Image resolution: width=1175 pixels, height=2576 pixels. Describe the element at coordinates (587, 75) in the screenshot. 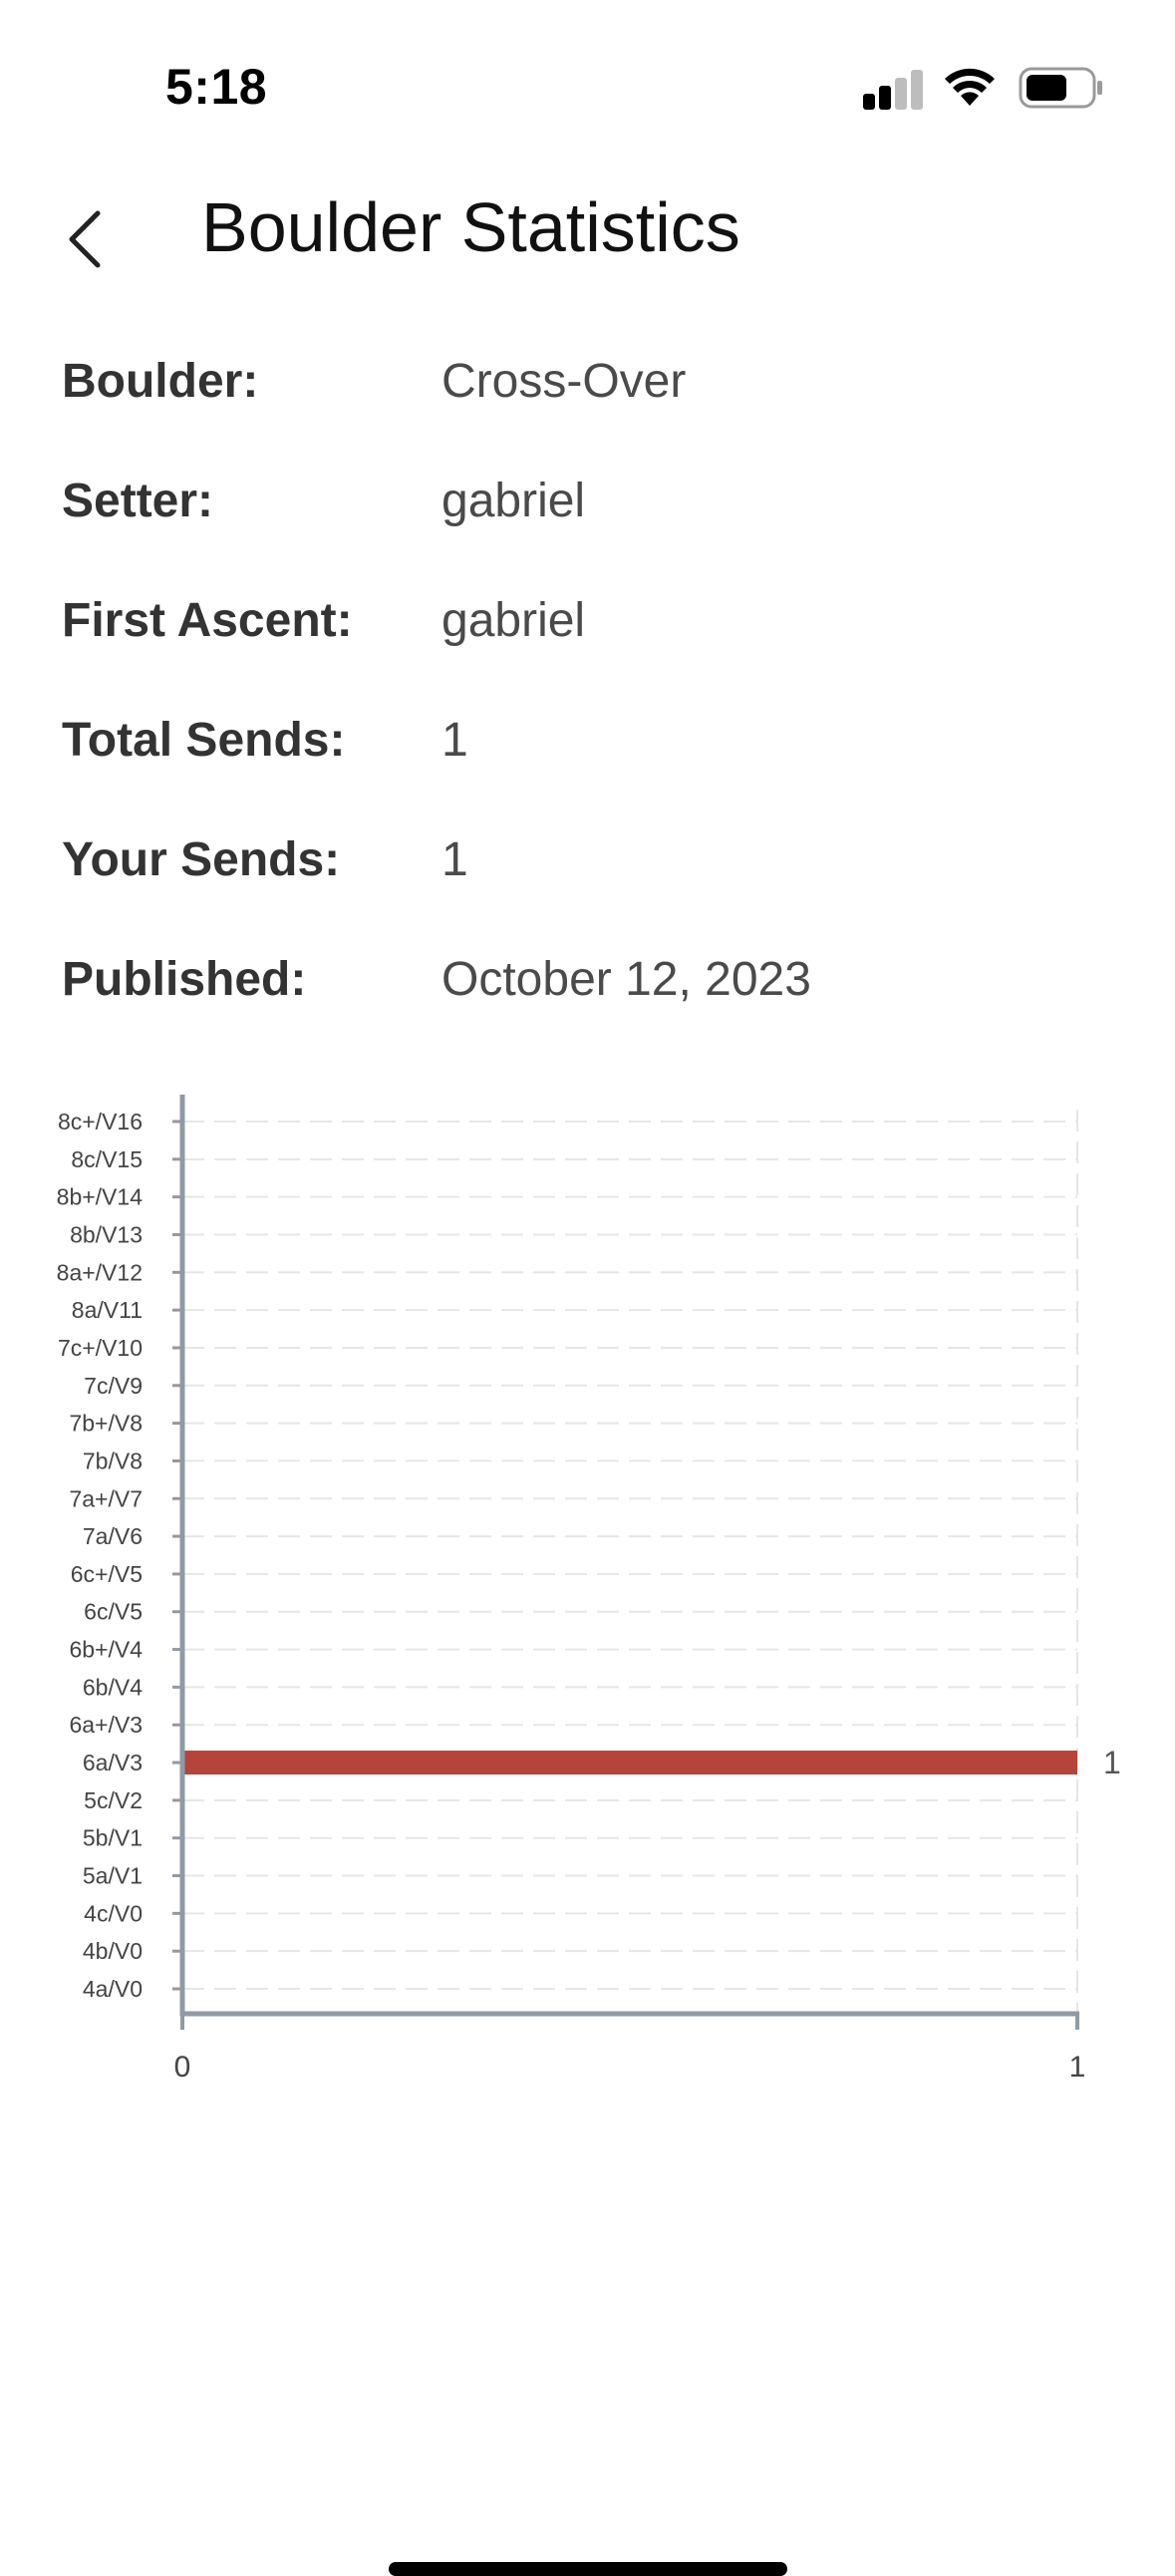

I see `status-bar: 5:18` at that location.